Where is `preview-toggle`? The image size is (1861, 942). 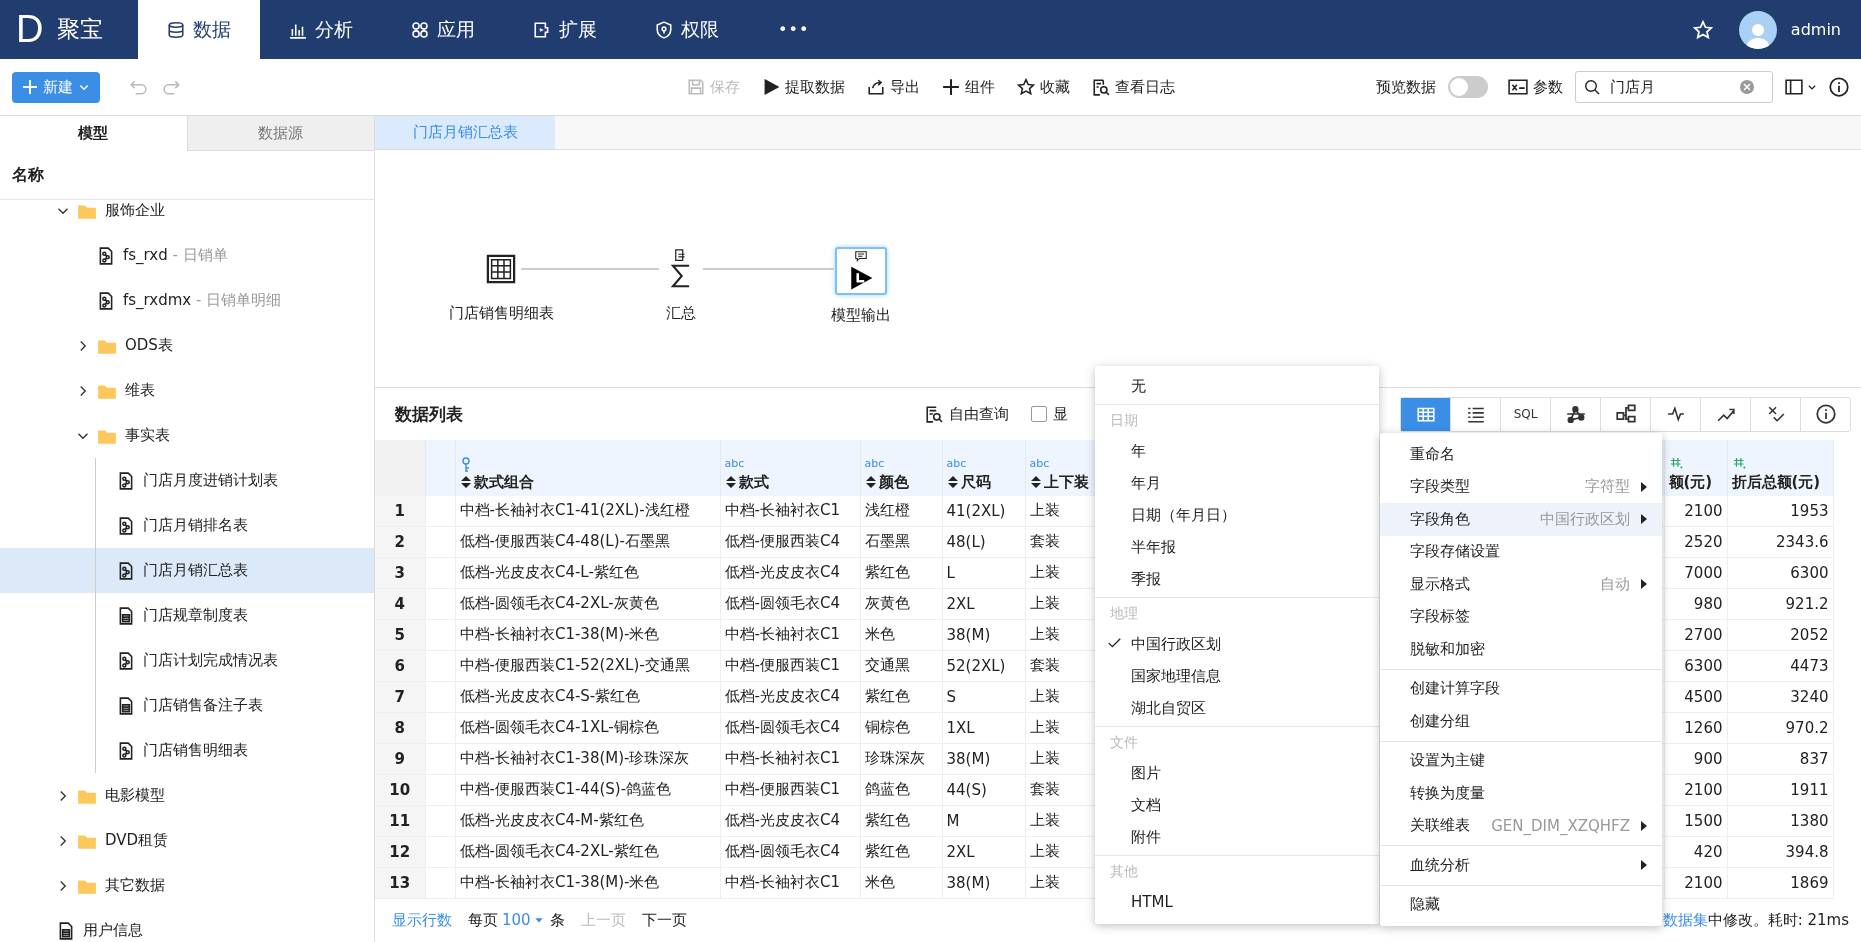
preview-toggle is located at coordinates (1468, 87).